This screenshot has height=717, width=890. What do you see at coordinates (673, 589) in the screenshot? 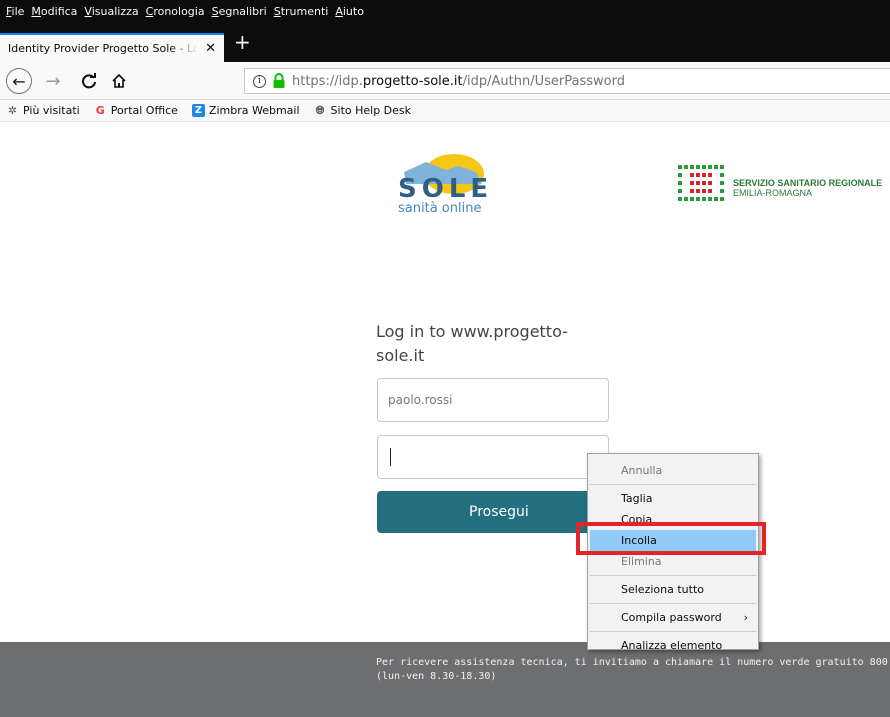
I see `menu-item-seleziona-tutto: Seleziona tutto` at bounding box center [673, 589].